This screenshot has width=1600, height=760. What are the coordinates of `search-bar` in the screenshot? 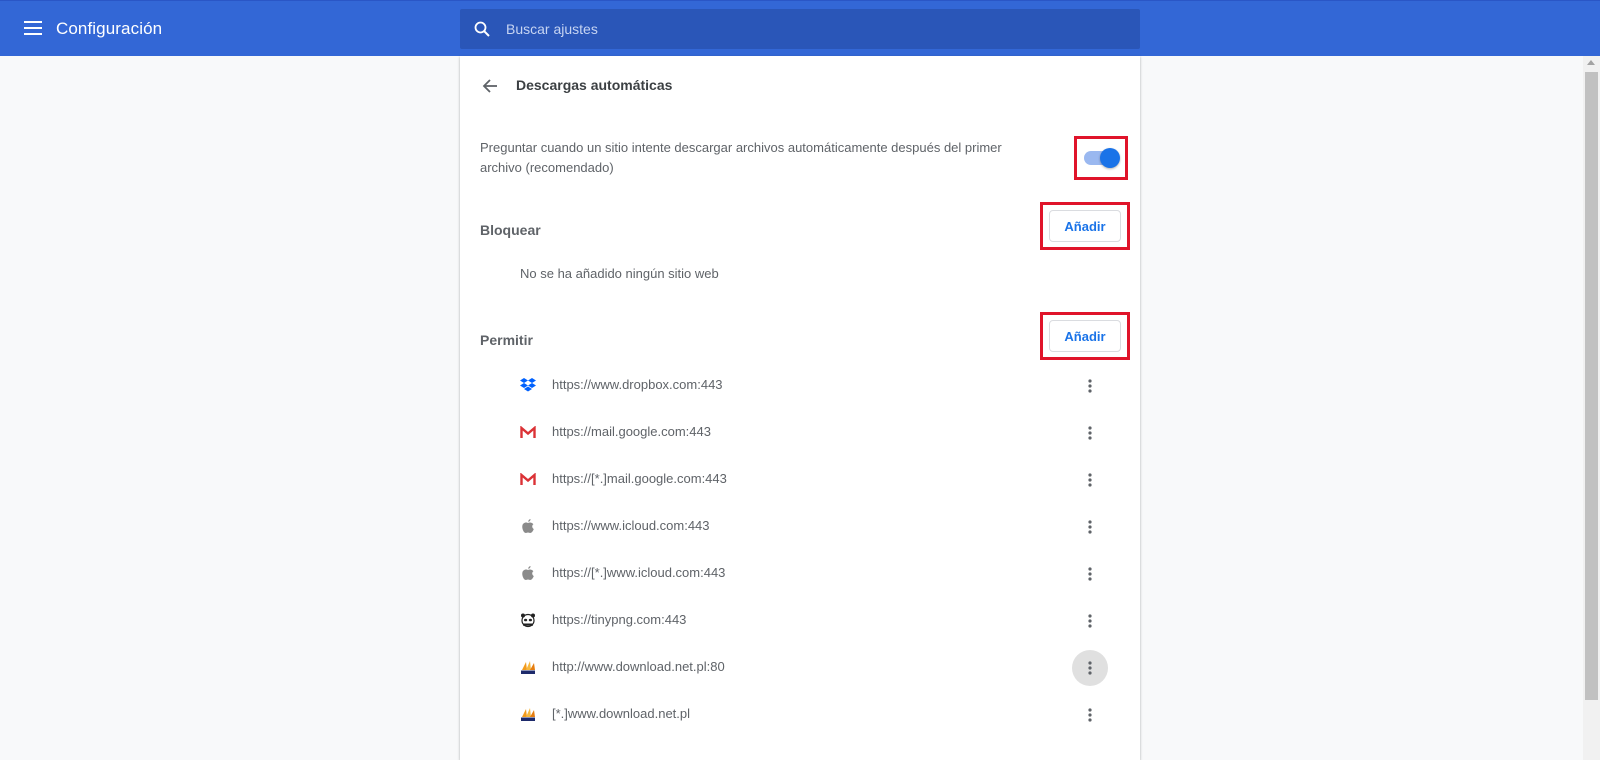 It's located at (800, 29).